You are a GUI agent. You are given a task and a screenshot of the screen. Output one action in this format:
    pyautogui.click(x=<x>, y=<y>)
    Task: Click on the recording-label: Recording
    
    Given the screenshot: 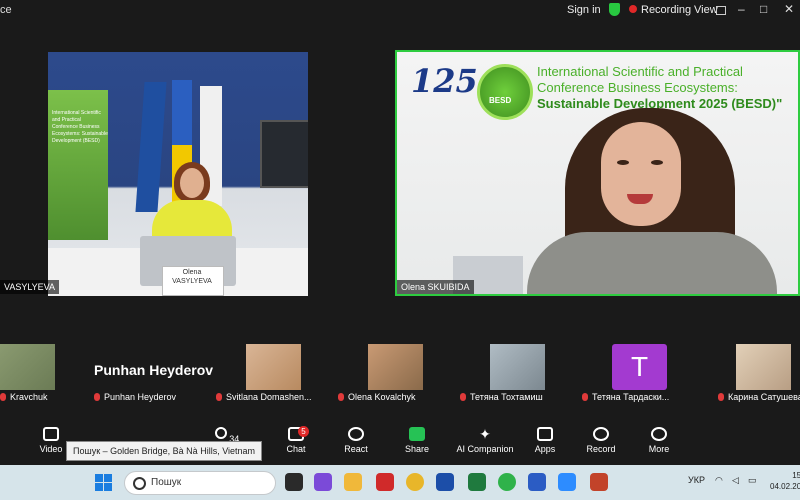 What is the action you would take?
    pyautogui.click(x=666, y=10)
    